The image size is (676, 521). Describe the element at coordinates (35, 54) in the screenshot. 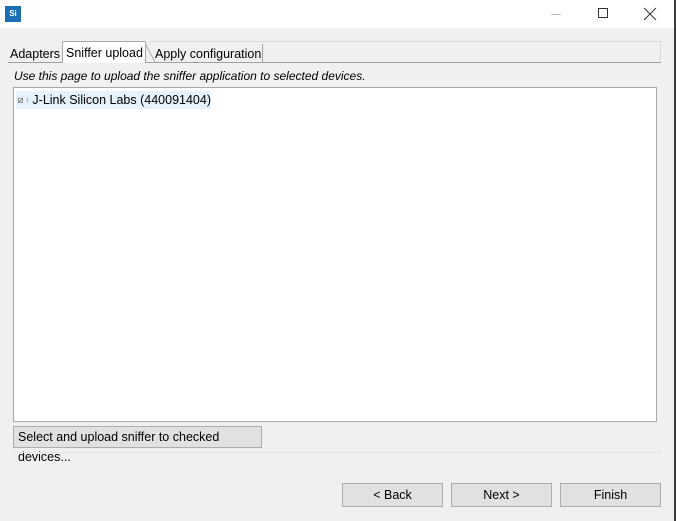

I see `tab-adapters: Adapters` at that location.